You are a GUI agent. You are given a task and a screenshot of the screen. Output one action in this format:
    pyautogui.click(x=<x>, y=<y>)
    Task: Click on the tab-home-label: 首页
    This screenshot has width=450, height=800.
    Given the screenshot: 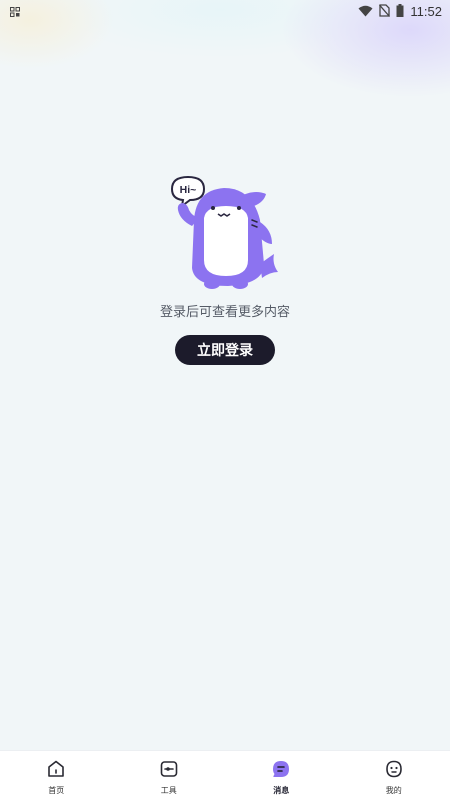 What is the action you would take?
    pyautogui.click(x=56, y=790)
    